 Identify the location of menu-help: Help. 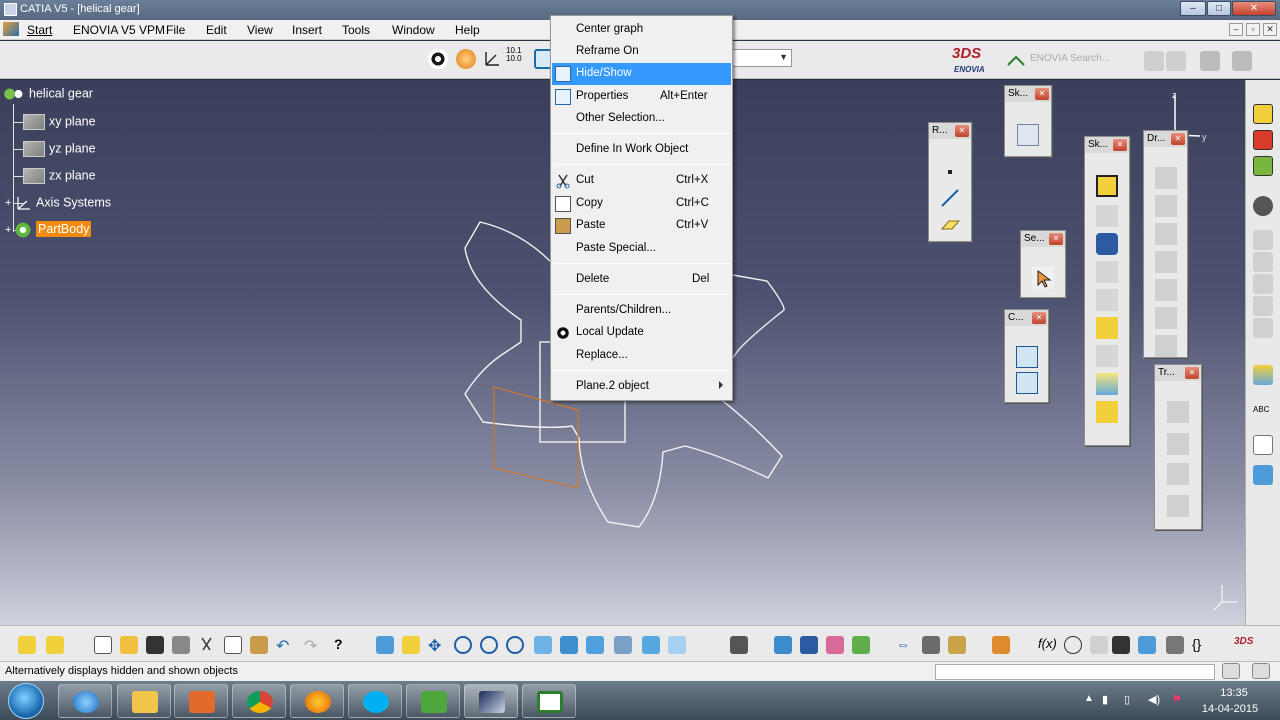
(467, 30).